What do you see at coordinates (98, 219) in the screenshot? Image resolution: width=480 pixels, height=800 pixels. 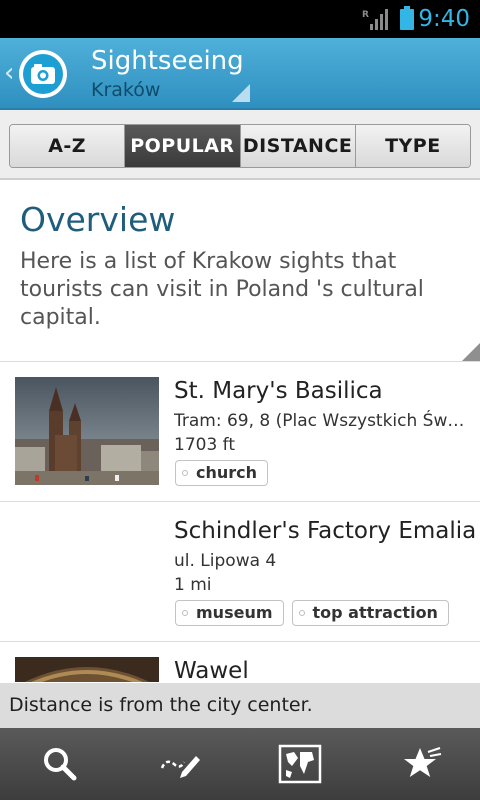 I see `overview-title: Overview` at bounding box center [98, 219].